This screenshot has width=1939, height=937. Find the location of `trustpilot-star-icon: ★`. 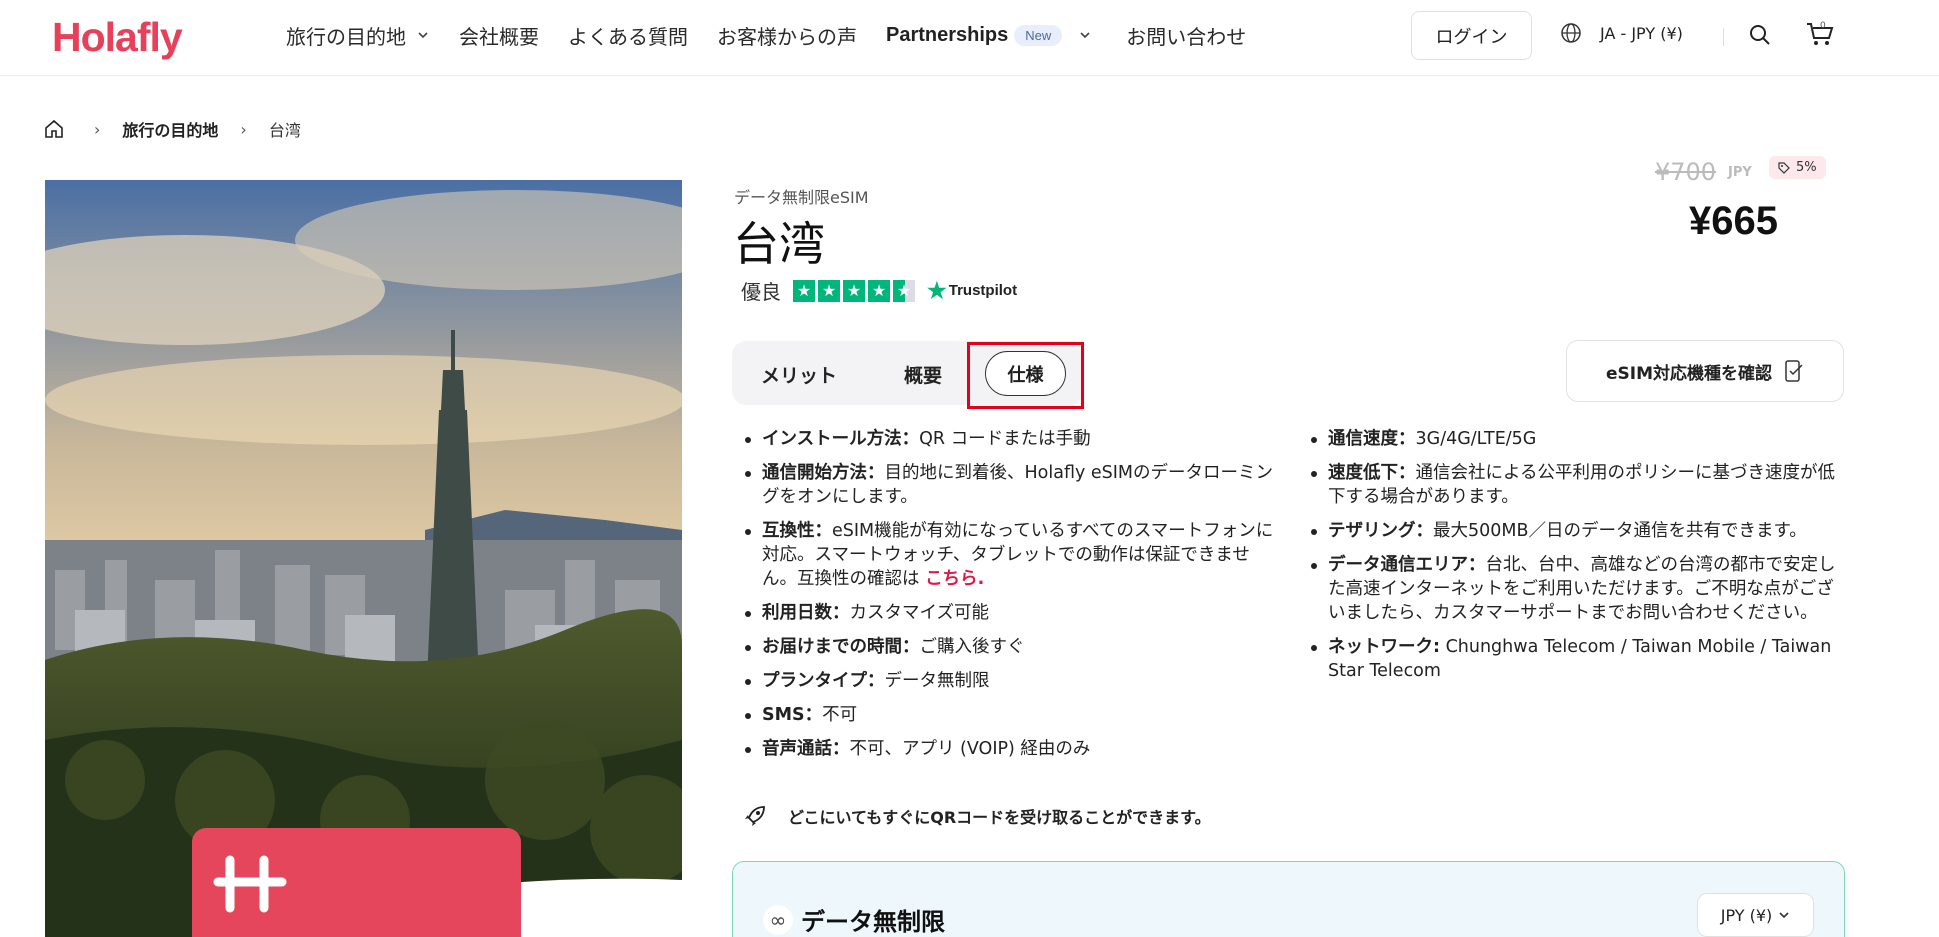

trustpilot-star-icon: ★ is located at coordinates (937, 290).